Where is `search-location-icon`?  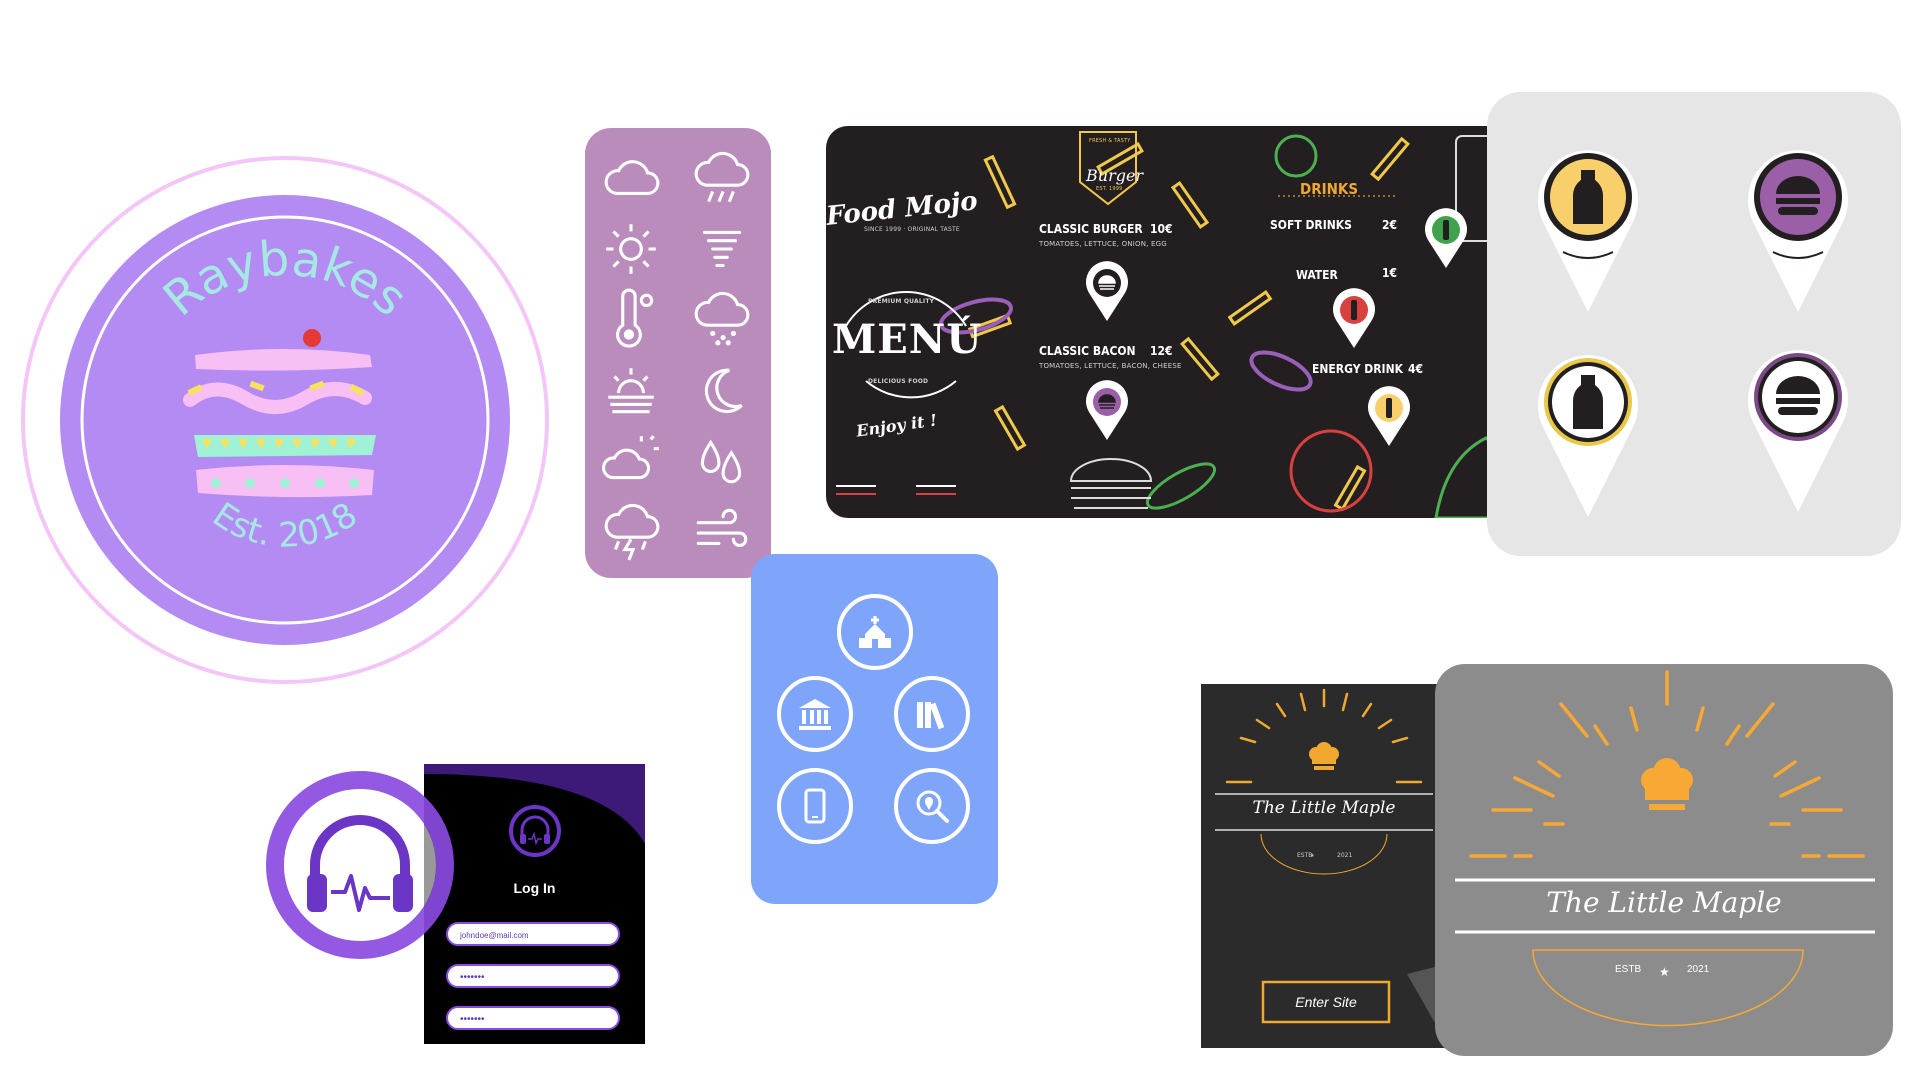
search-location-icon is located at coordinates (932, 806).